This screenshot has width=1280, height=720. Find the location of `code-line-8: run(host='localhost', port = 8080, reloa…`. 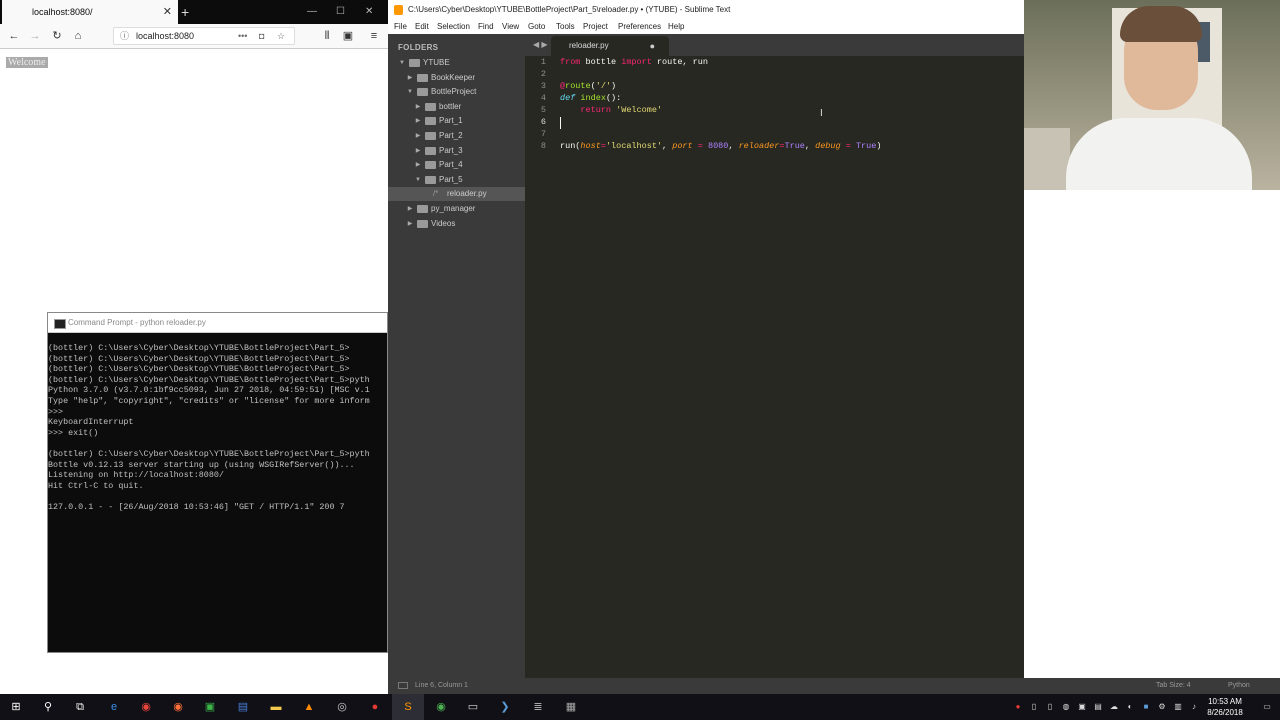

code-line-8: run(host='localhost', port = 8080, reloa… is located at coordinates (720, 146).